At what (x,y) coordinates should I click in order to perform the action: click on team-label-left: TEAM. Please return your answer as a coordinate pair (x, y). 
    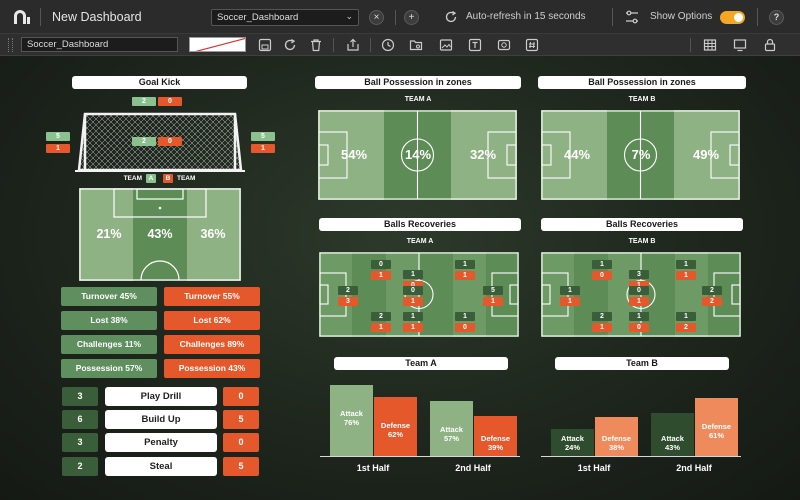
    Looking at the image, I should click on (132, 178).